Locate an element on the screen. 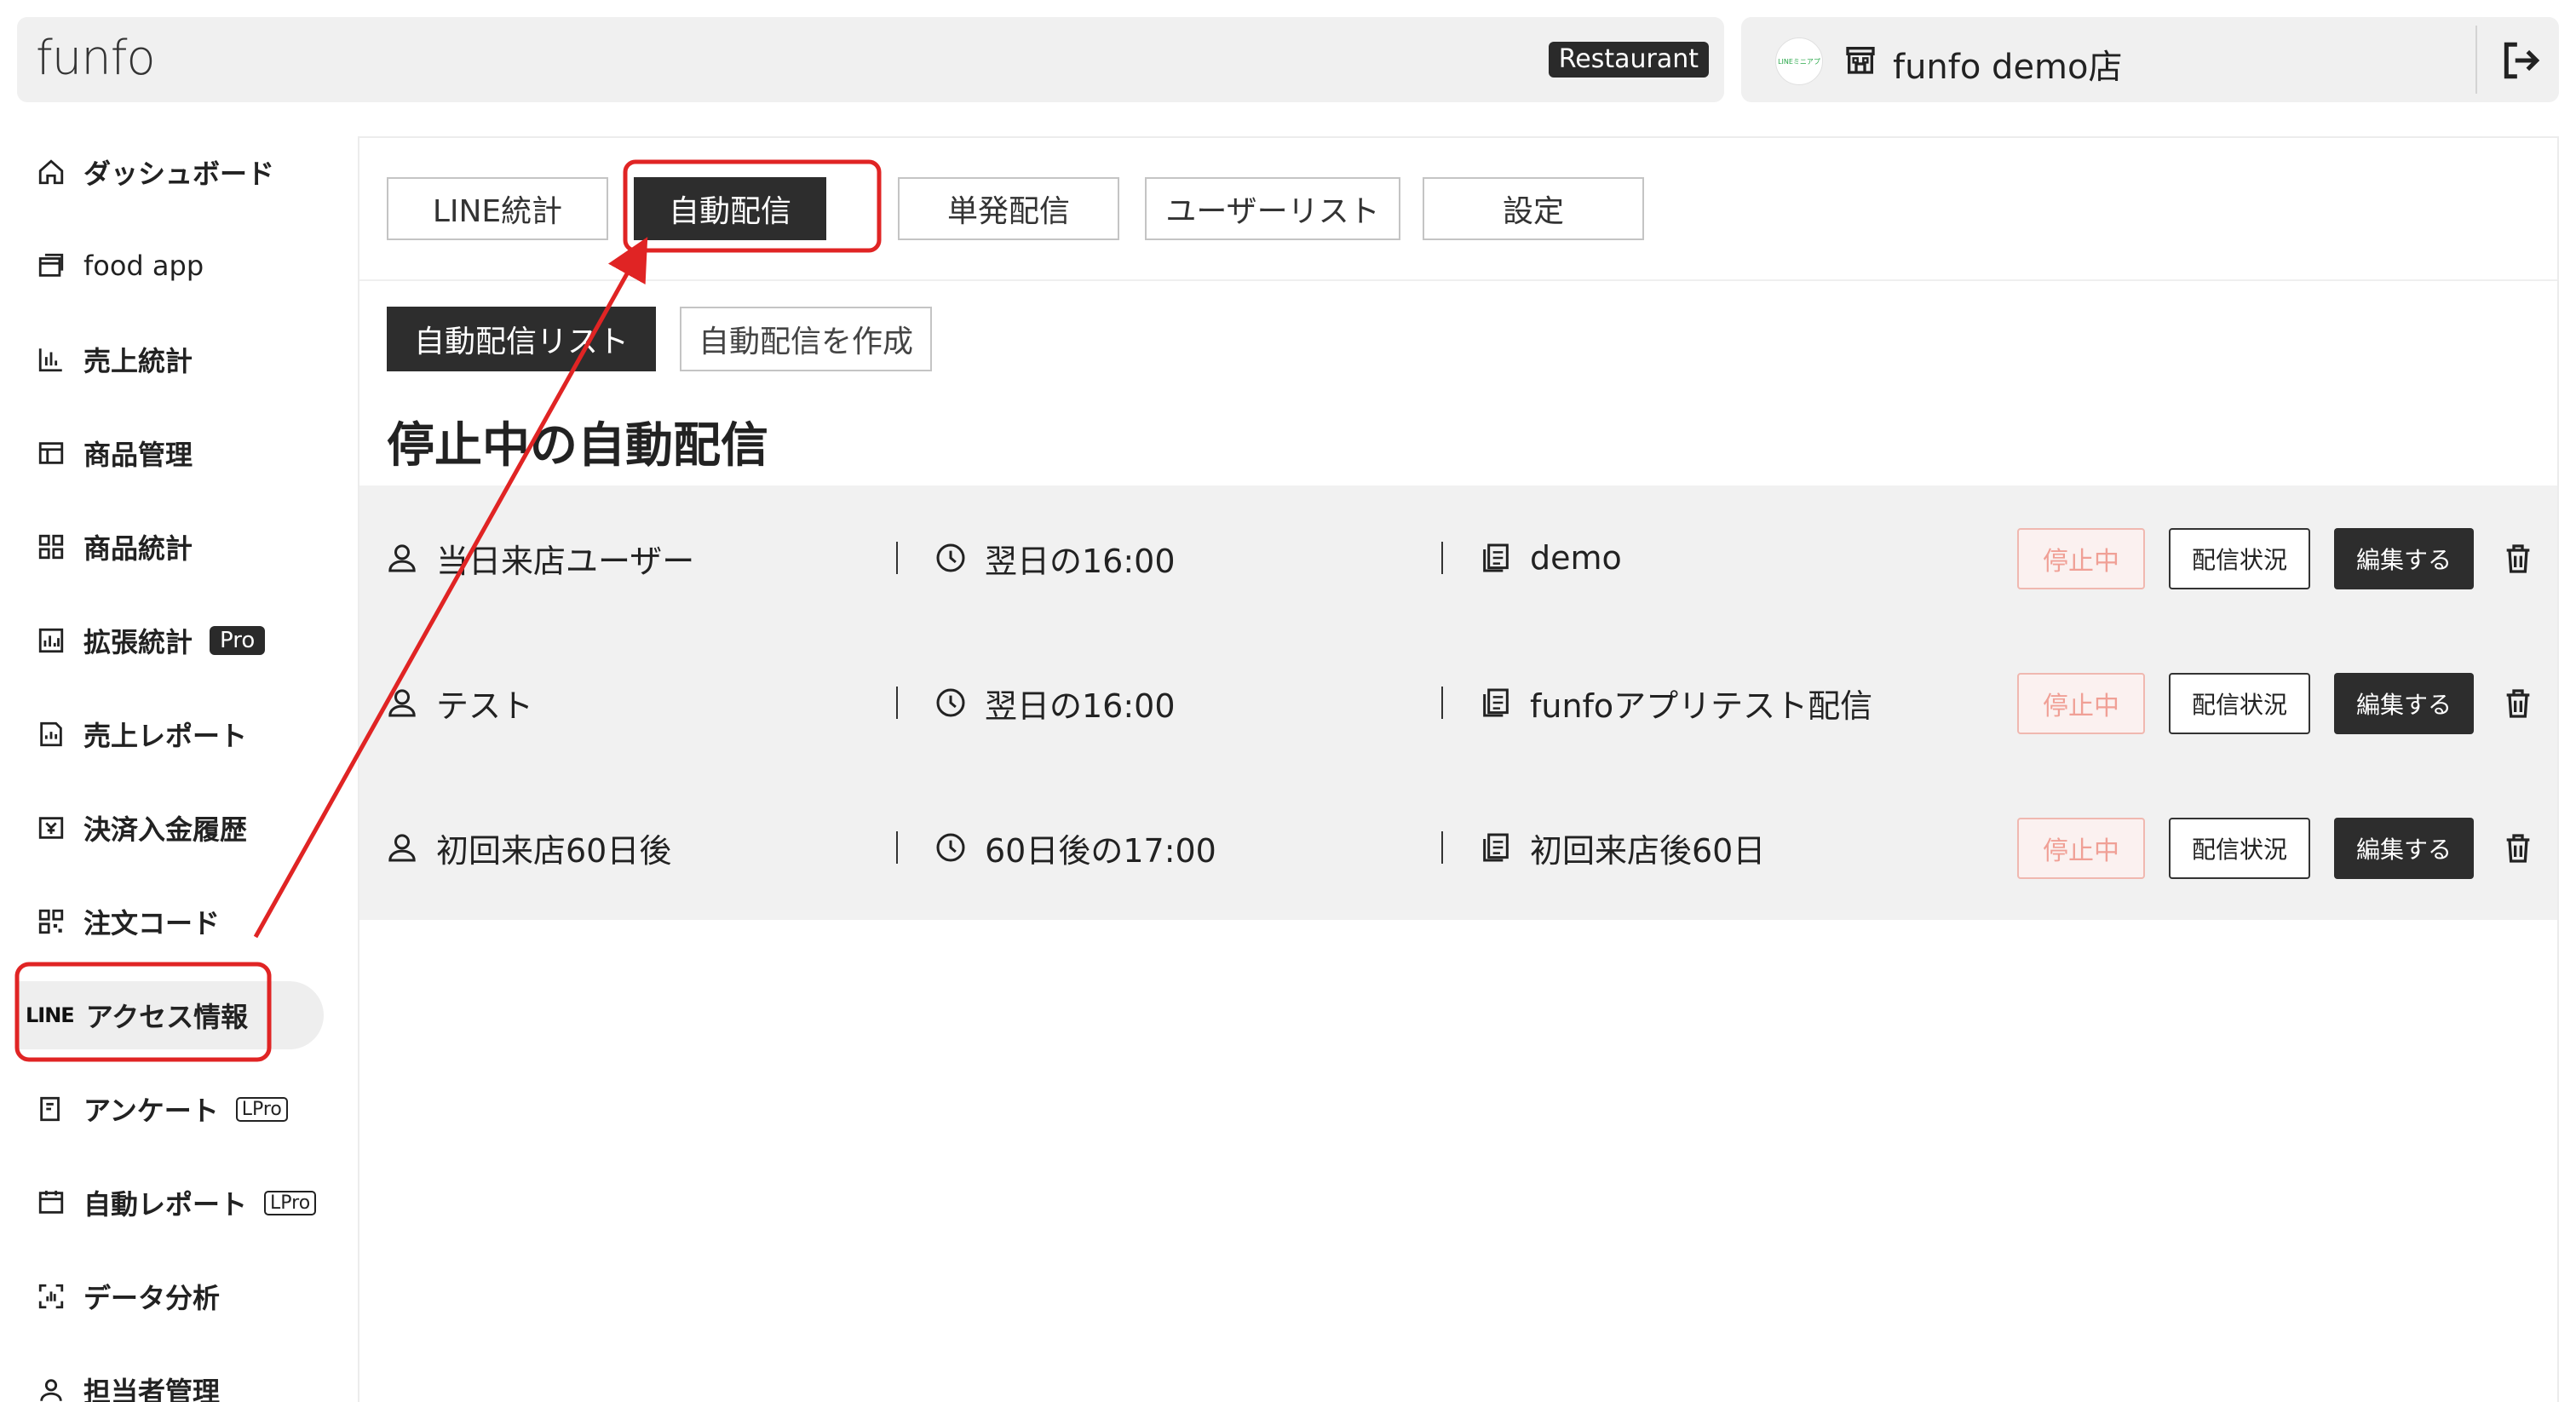 Image resolution: width=2576 pixels, height=1402 pixels. tabs-divider is located at coordinates (1458, 280).